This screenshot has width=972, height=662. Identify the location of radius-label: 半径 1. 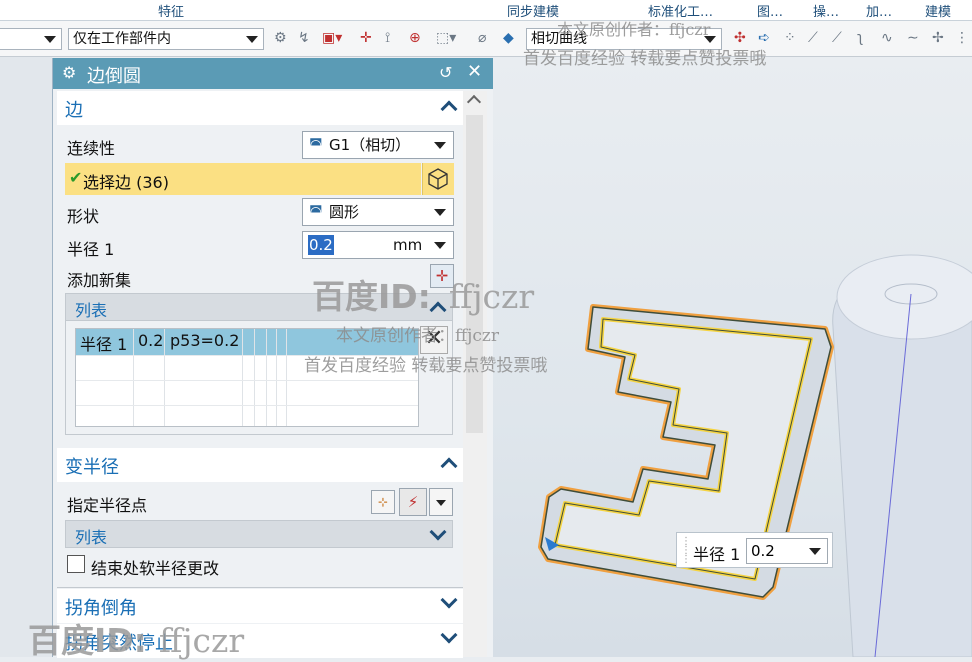
(91, 249).